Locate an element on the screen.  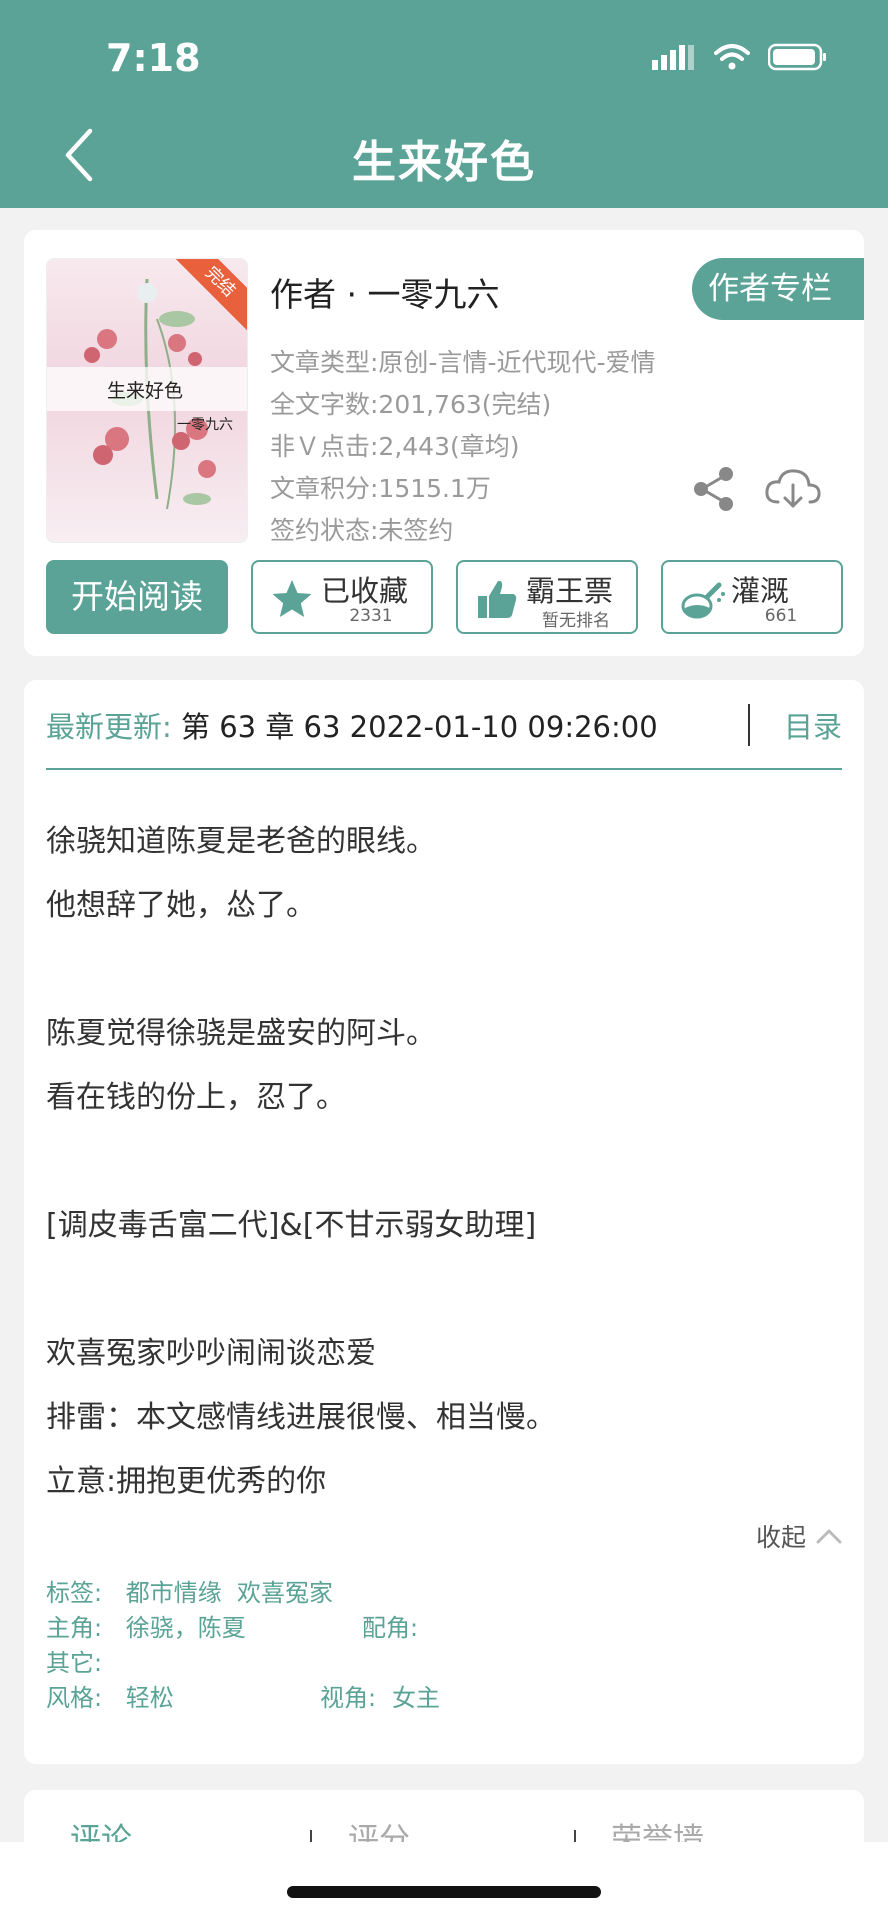
meta-sign-status: 签约状态:未签约 is located at coordinates (362, 530).